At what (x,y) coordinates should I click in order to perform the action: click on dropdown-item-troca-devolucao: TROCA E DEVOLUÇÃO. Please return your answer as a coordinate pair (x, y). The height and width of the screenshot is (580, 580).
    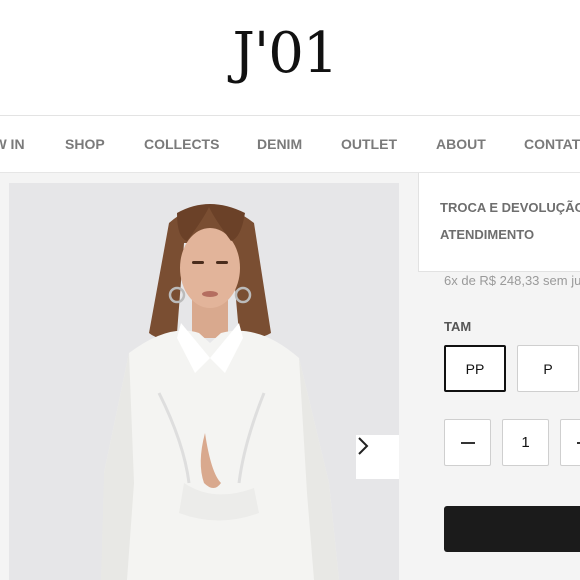
    Looking at the image, I should click on (510, 207).